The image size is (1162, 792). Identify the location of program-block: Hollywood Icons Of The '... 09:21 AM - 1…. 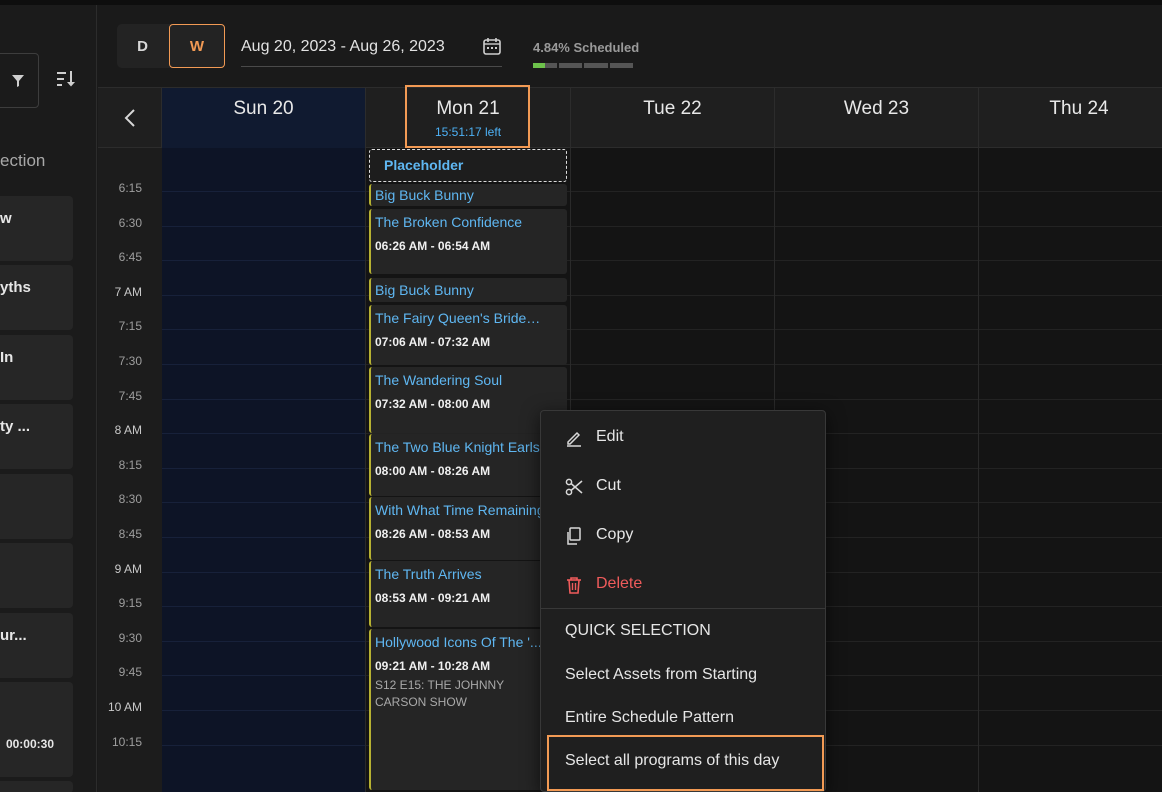
(468, 709).